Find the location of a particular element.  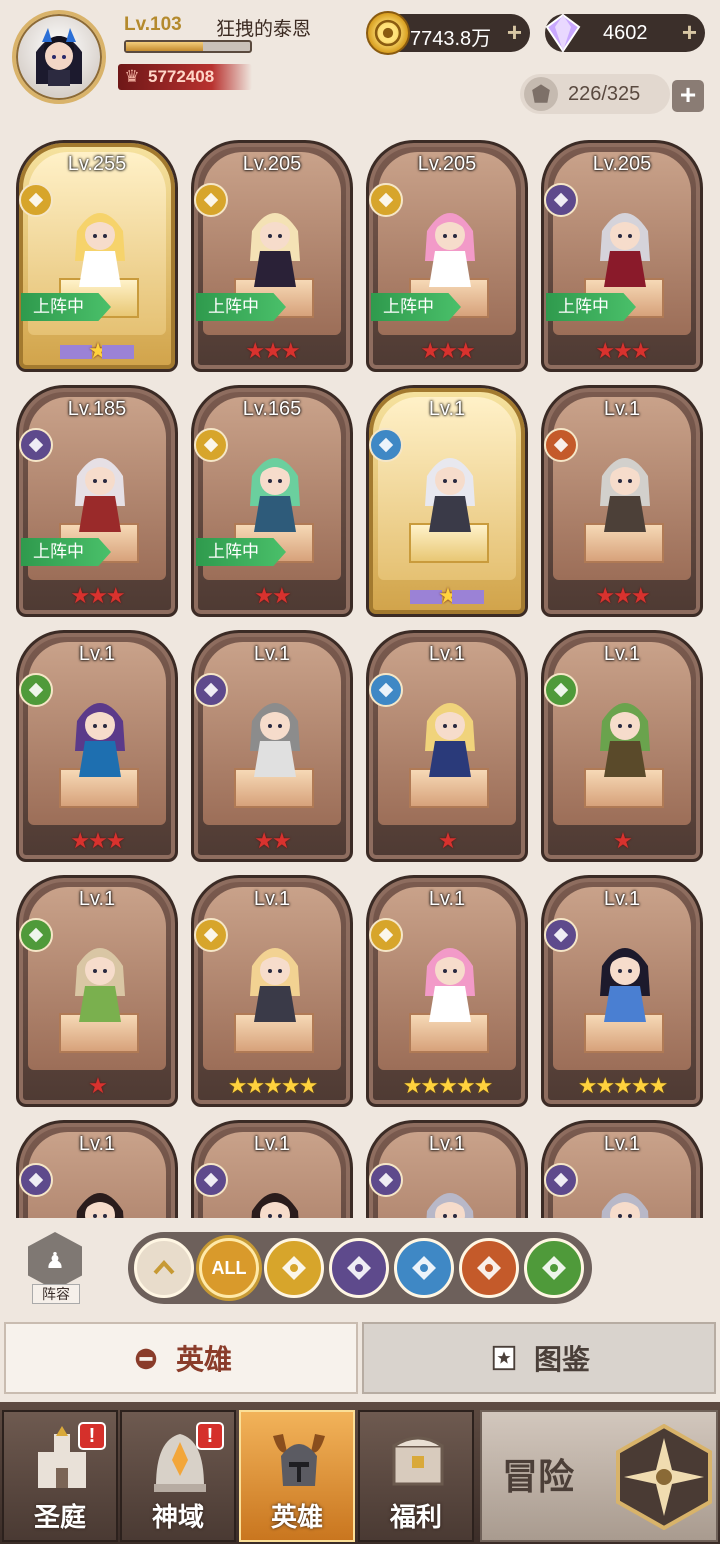

tab-codex: 图鉴 is located at coordinates (539, 1358).